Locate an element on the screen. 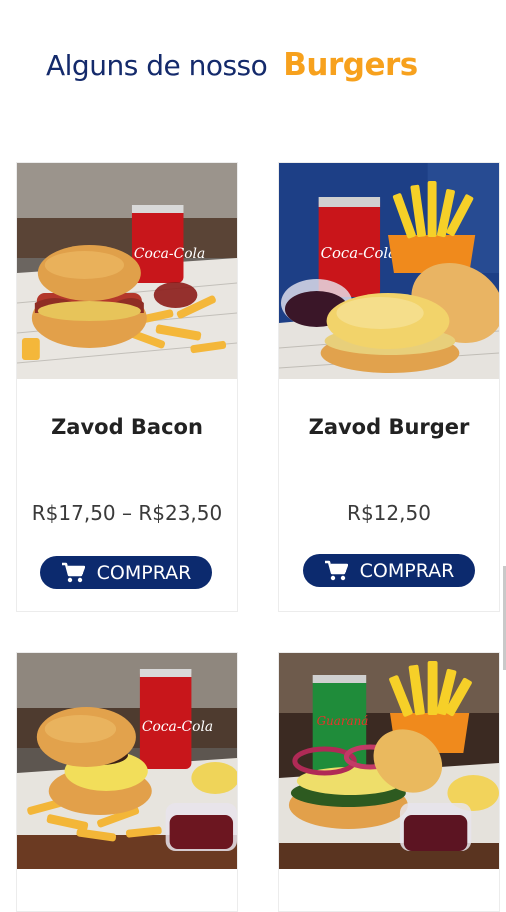 Image resolution: width=506 pixels, height=912 pixels. svg-text: Guaraná is located at coordinates (343, 721).